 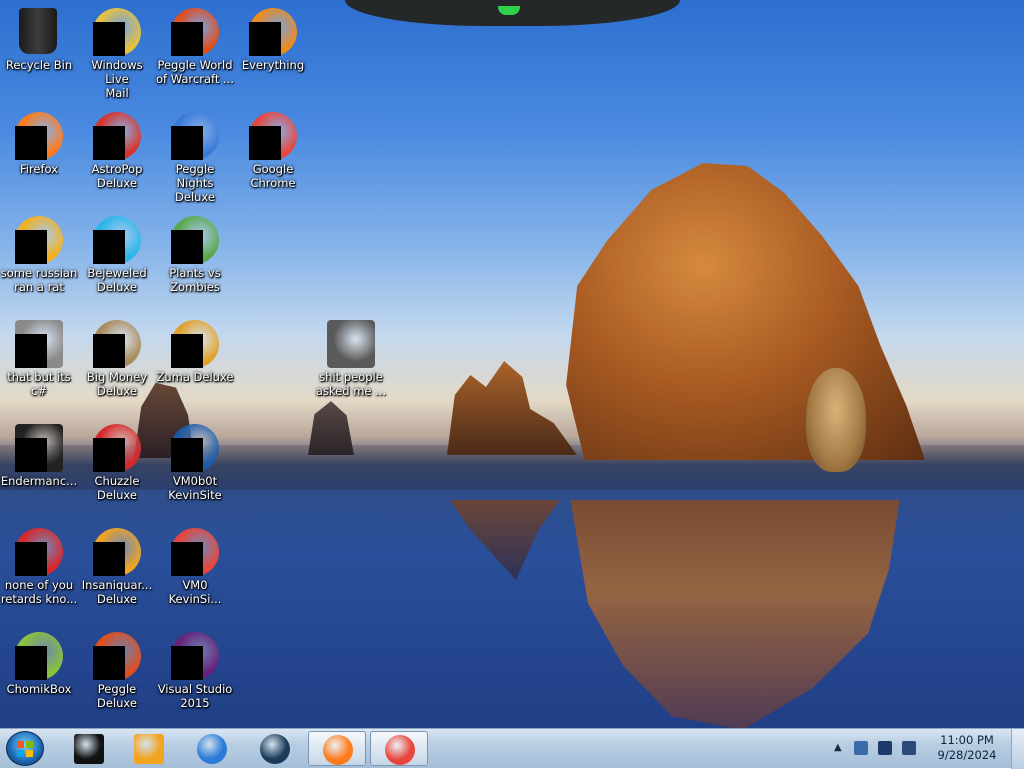 I want to click on desktop-icon-chomikbox: ChomikBox, so click(x=39, y=676).